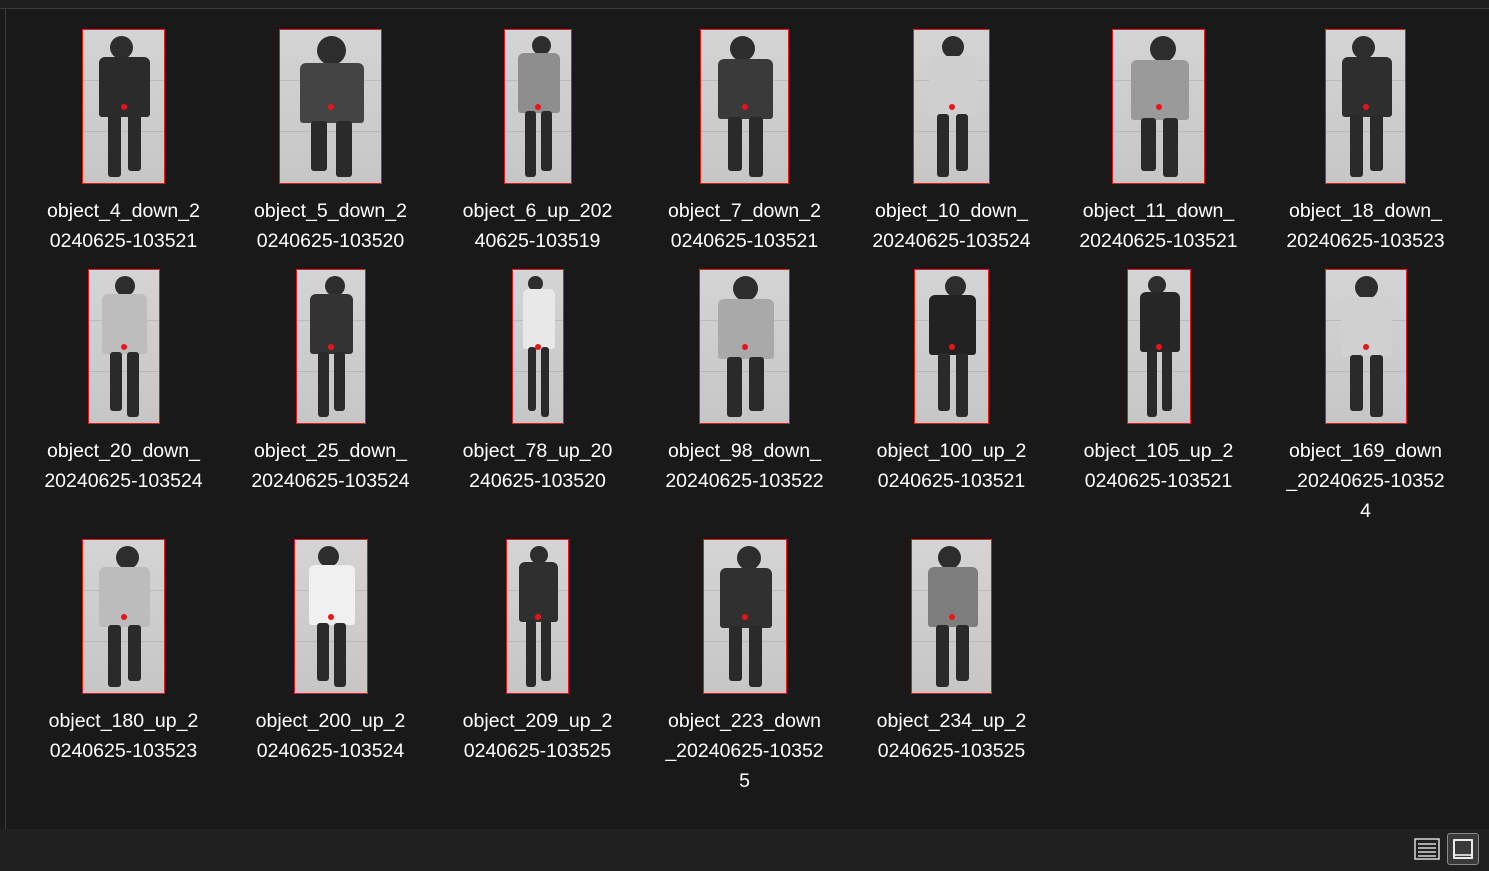 The image size is (1489, 871). What do you see at coordinates (1365, 140) in the screenshot?
I see `file-item: object_18_down_ 20240625-103523` at bounding box center [1365, 140].